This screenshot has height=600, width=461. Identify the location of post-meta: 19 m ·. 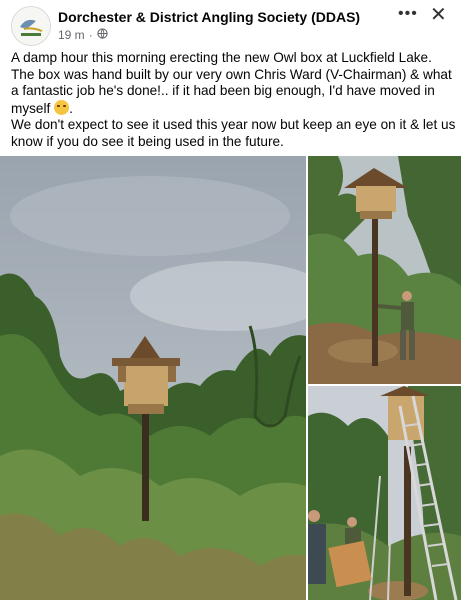
(83, 35).